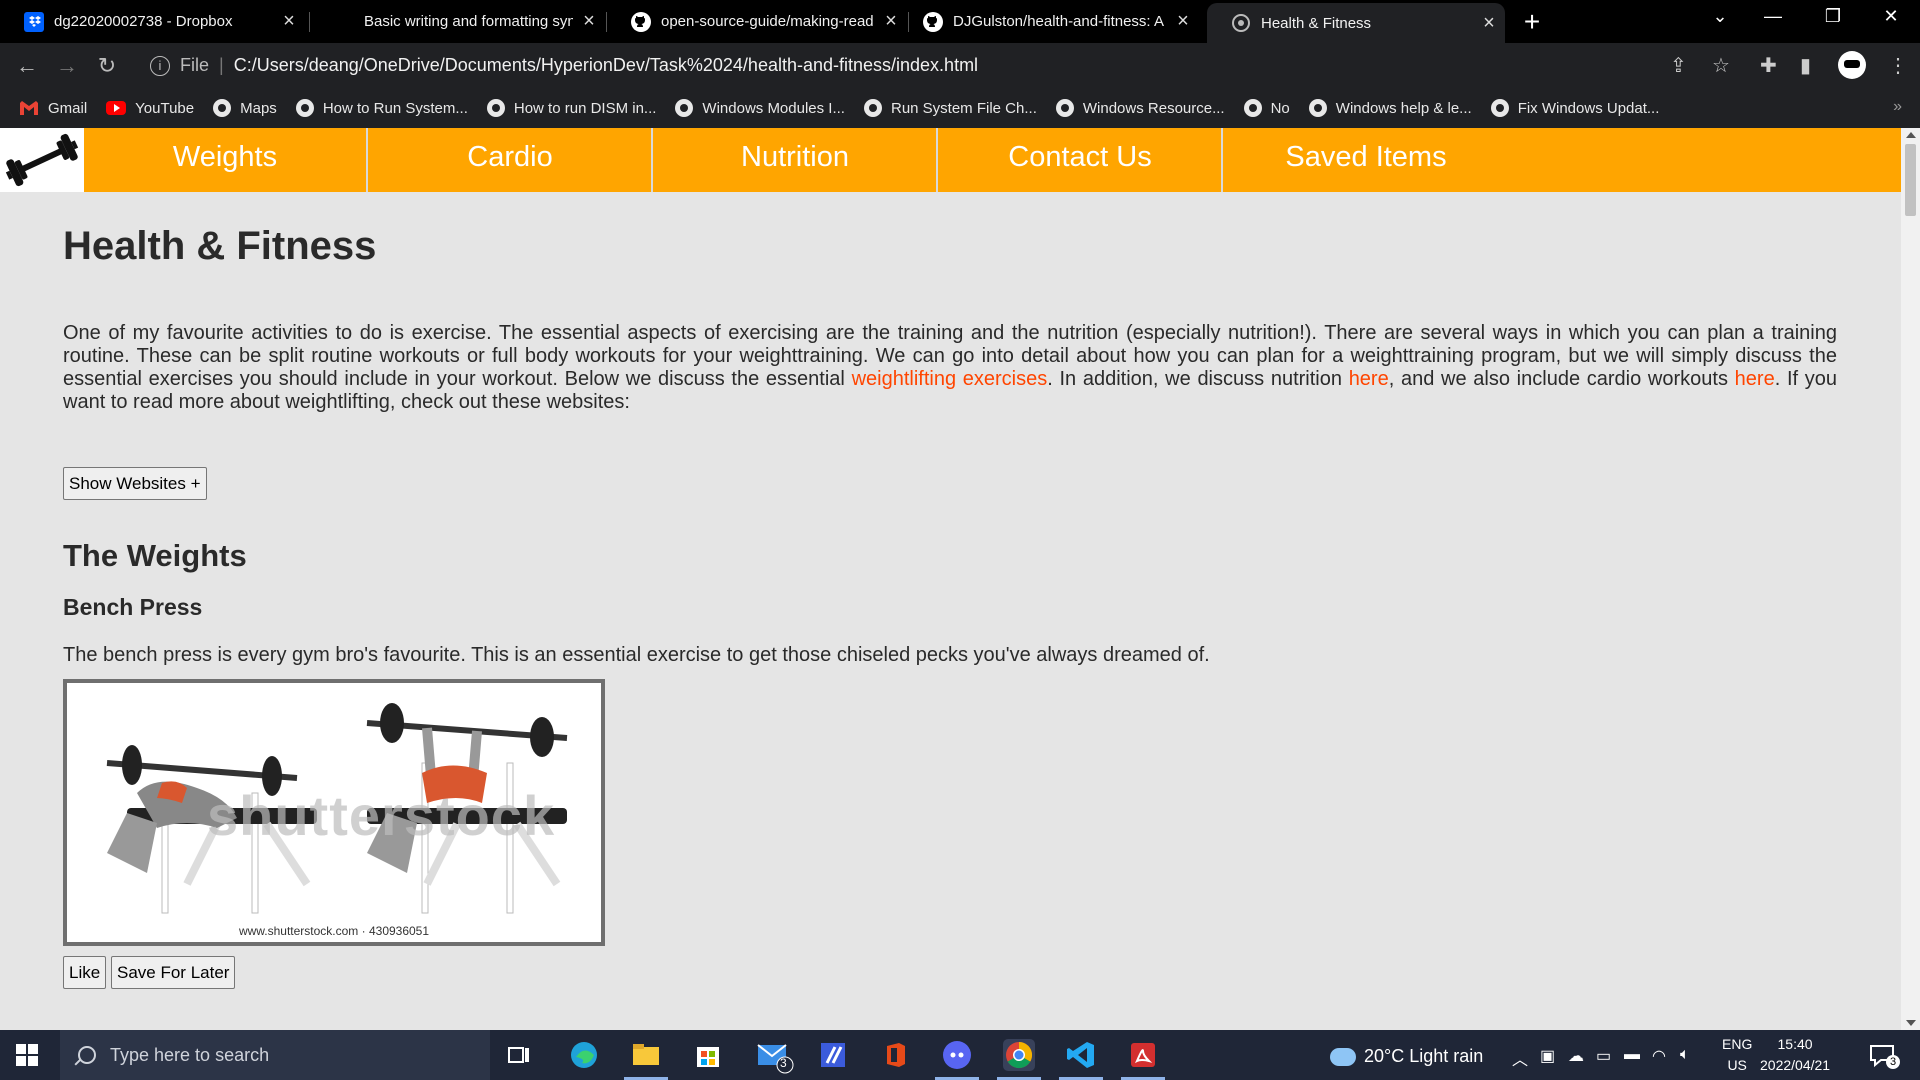  I want to click on image-credit: www.shutterstock.com · 430936051, so click(334, 931).